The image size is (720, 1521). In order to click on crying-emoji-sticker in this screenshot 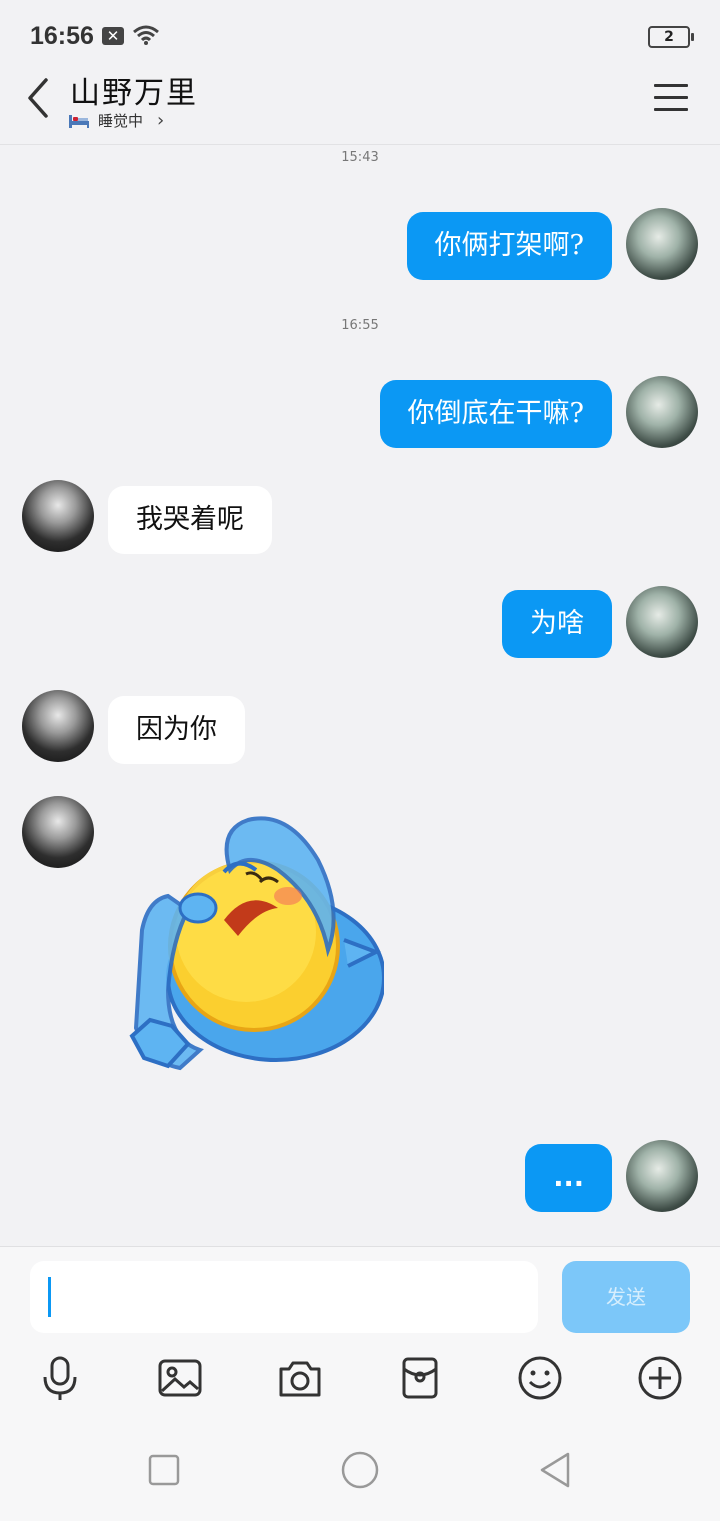, I will do `click(256, 938)`.